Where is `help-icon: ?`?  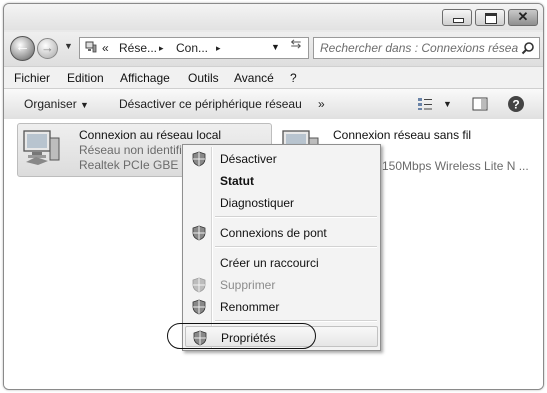 help-icon: ? is located at coordinates (516, 104).